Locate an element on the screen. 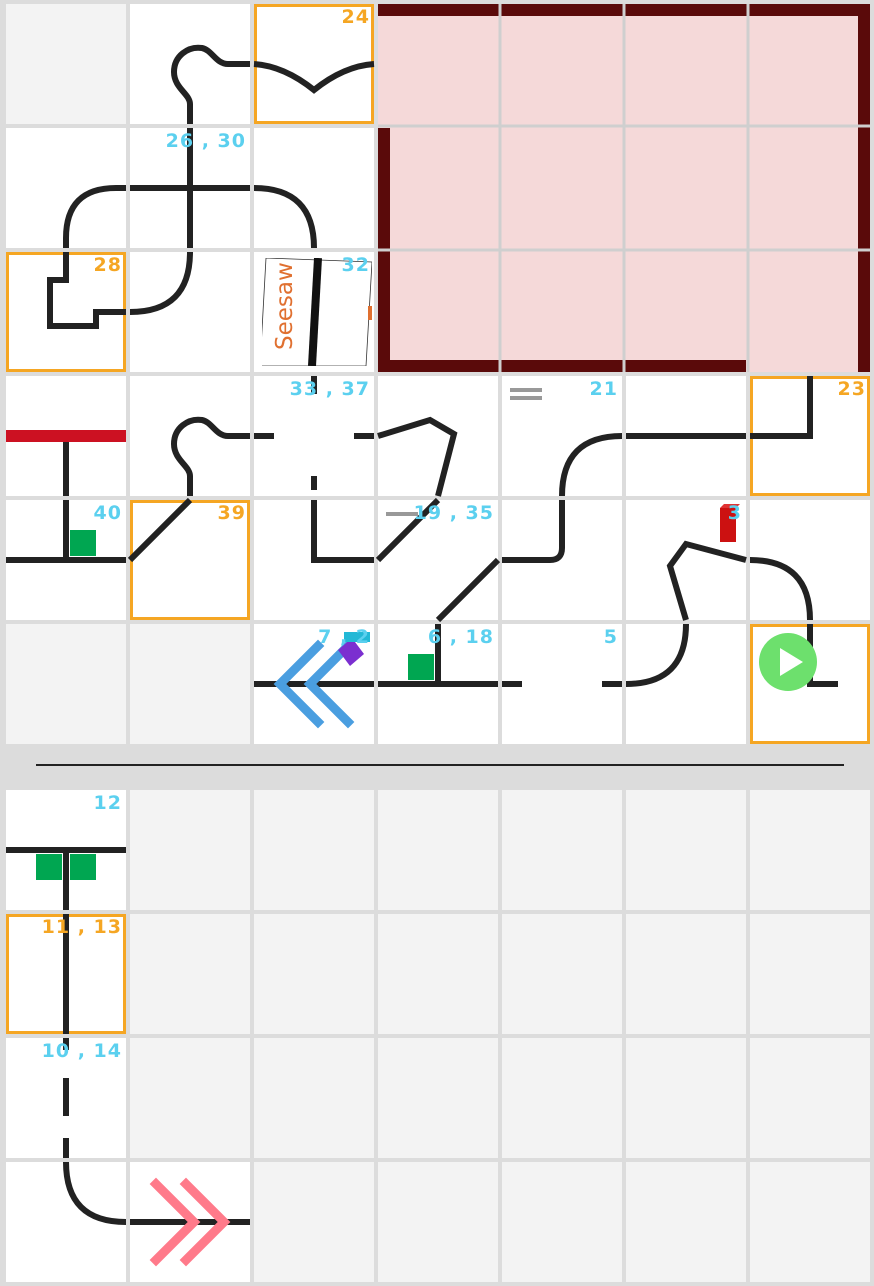 This screenshot has height=1286, width=874. track-tile-24: 24 is located at coordinates (314, 64).